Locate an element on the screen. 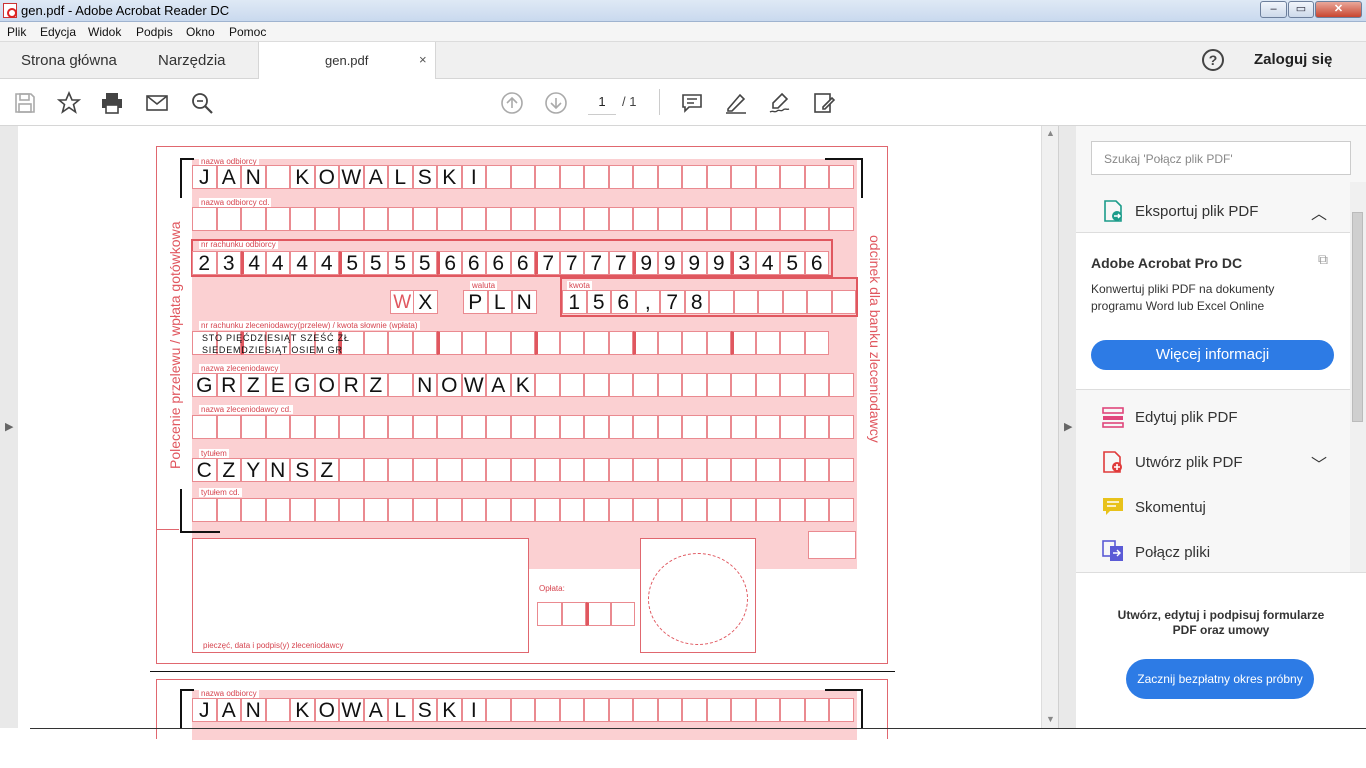 The width and height of the screenshot is (1366, 768). close-tab-icon: × is located at coordinates (423, 59).